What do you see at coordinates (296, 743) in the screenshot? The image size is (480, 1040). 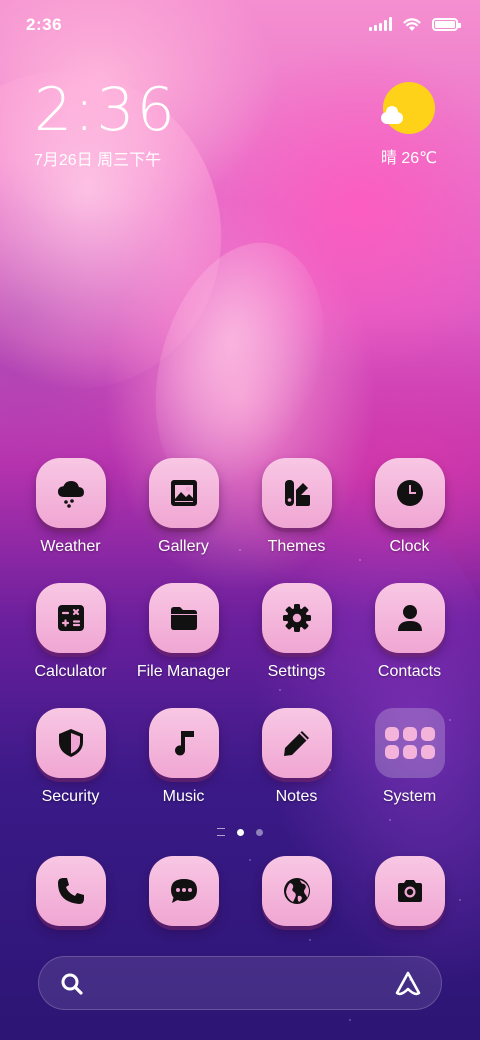 I see `pencil-icon` at bounding box center [296, 743].